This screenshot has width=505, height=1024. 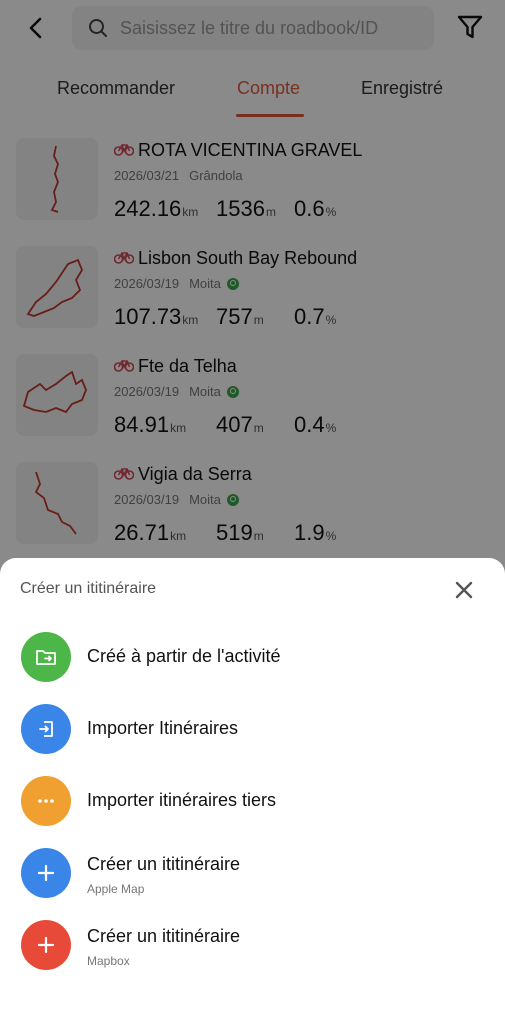 I want to click on option-label: Importer itinéraires tiers, so click(x=182, y=800).